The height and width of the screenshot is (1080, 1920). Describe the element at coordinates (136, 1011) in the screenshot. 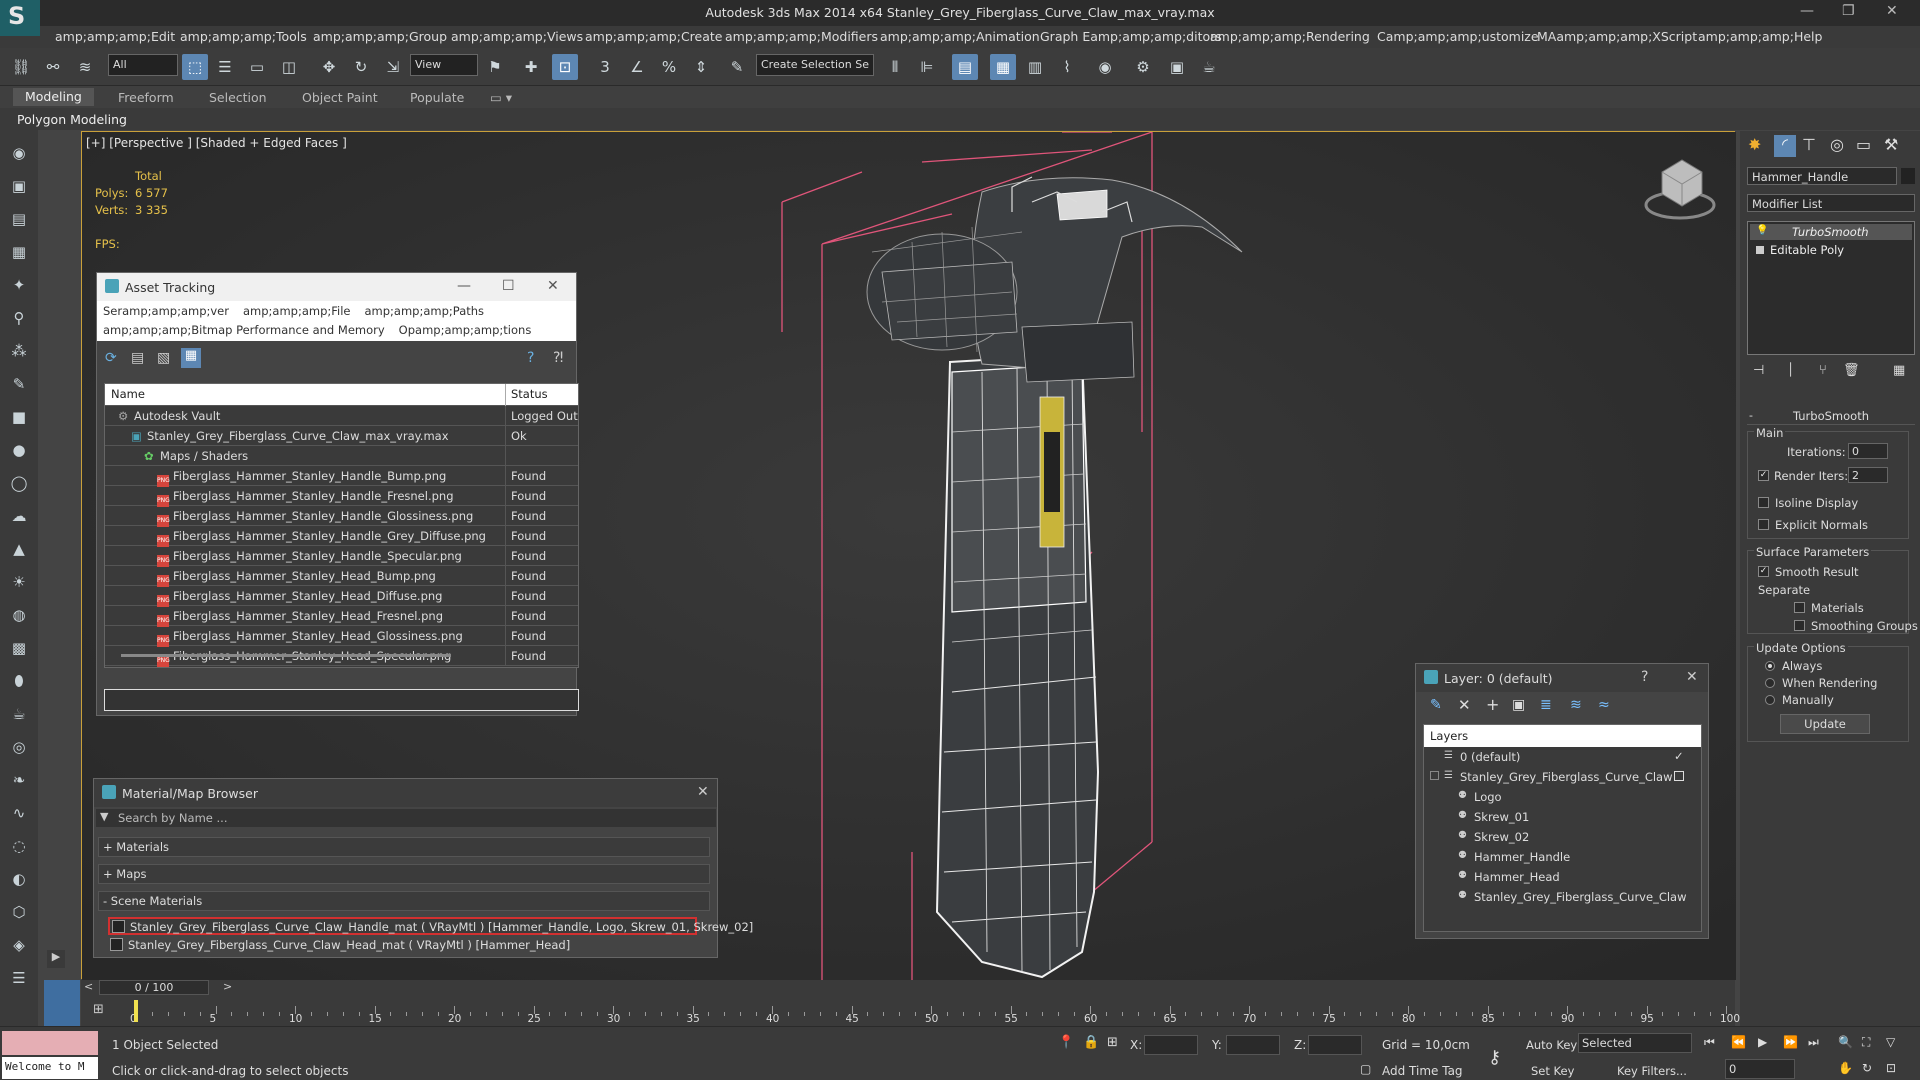

I see `current-frame-marker` at that location.